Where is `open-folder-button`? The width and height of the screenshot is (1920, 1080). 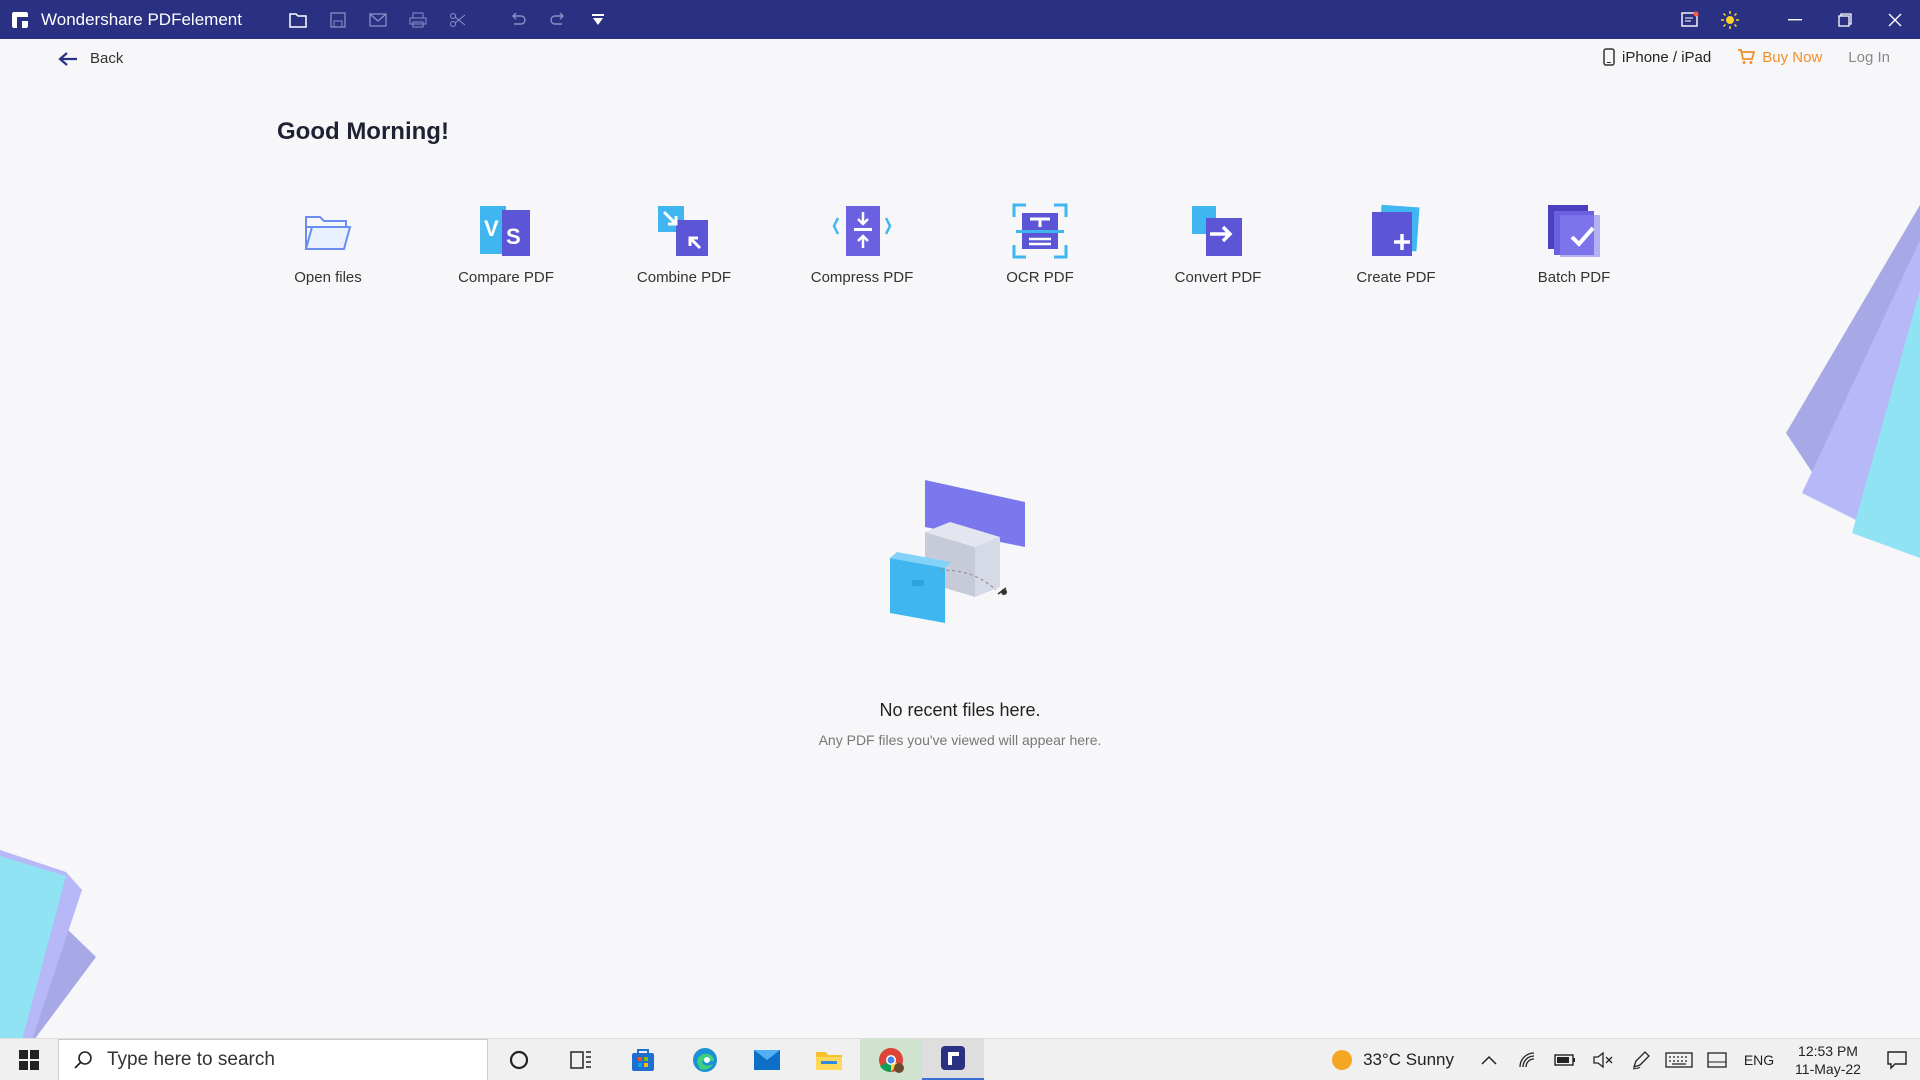
open-folder-button is located at coordinates (298, 19).